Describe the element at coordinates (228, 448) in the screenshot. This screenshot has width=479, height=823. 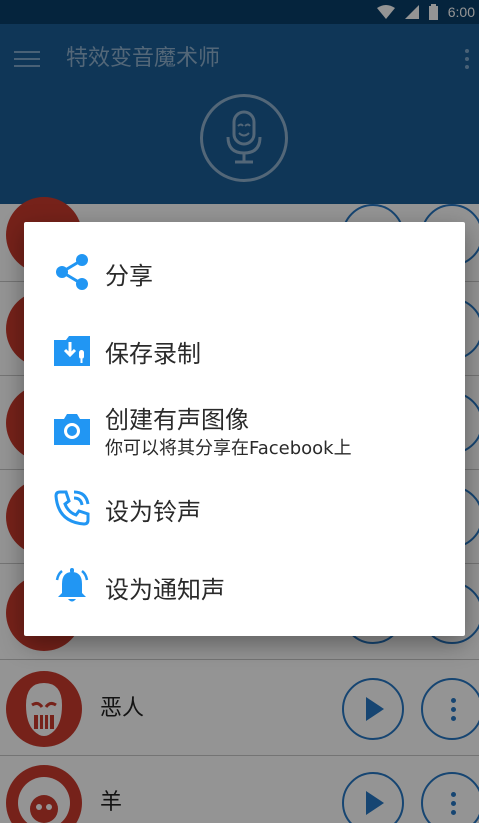
I see `menu-item-sublabel: 你可以将其分享在Facebook上` at that location.